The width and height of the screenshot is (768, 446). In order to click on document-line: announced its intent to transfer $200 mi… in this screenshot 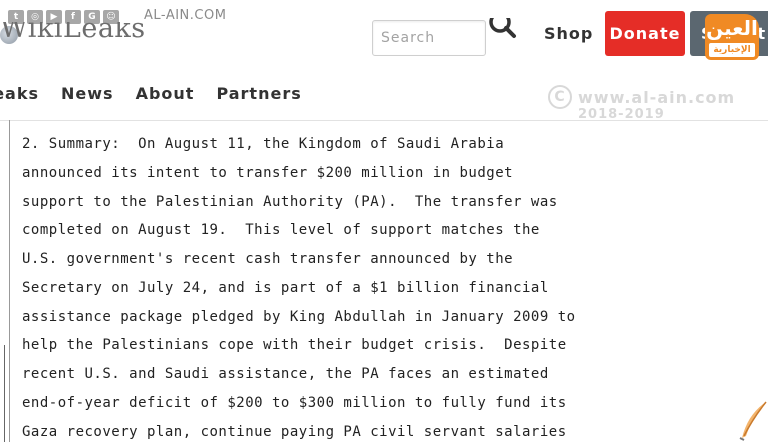, I will do `click(392, 173)`.